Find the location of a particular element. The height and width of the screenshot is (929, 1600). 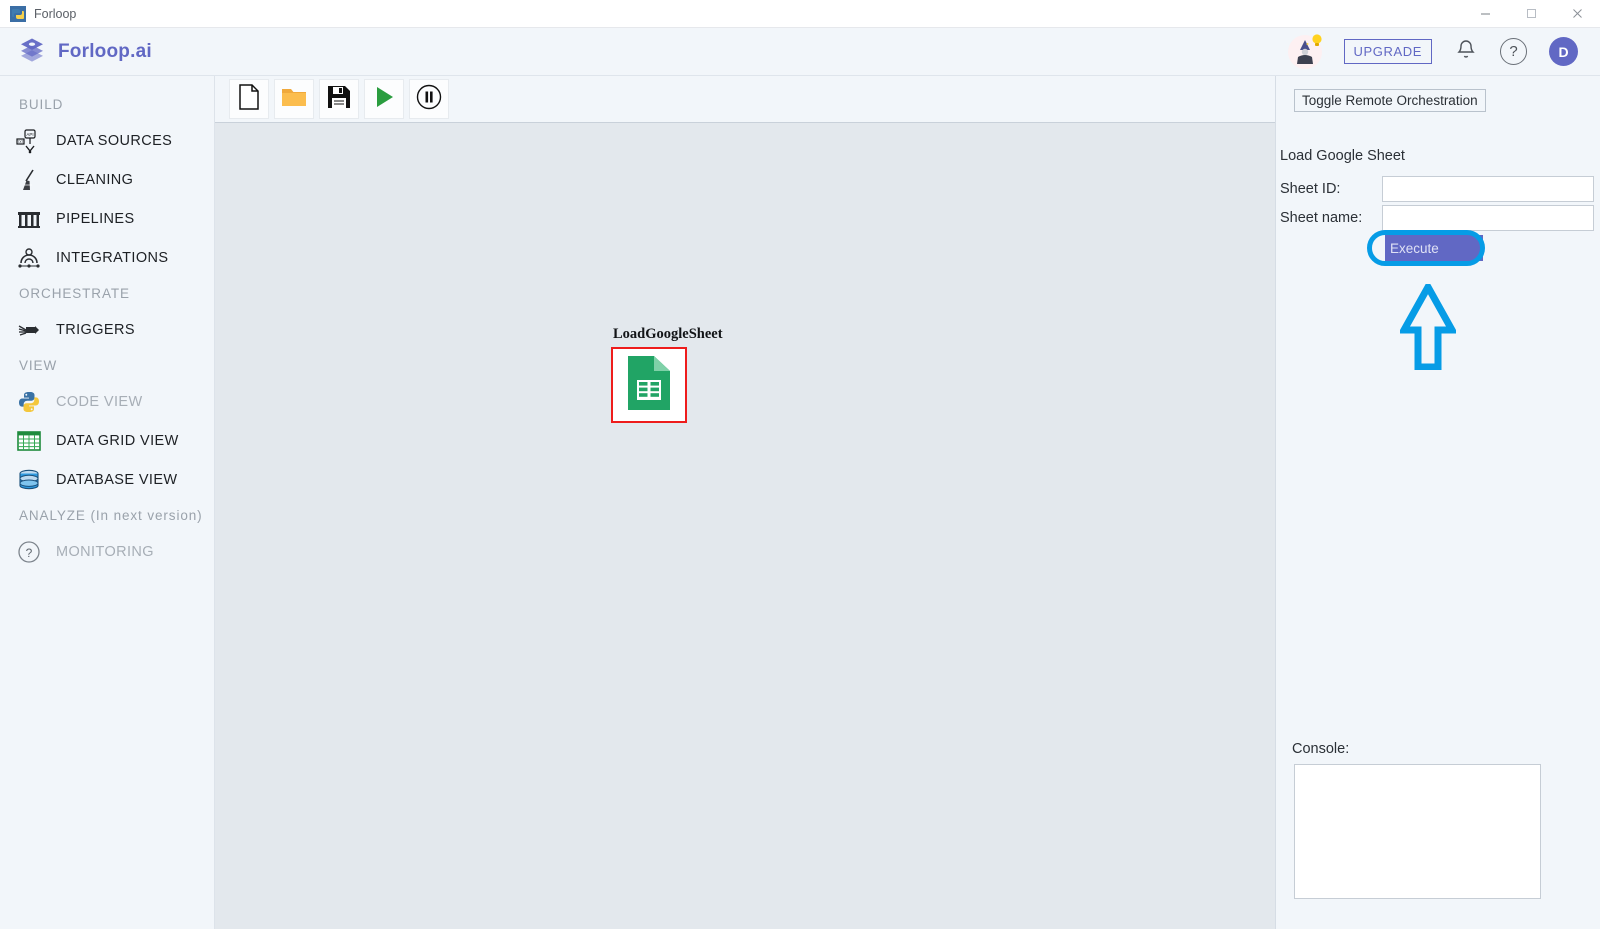

sheet-id-label: Sheet ID: is located at coordinates (1310, 189).